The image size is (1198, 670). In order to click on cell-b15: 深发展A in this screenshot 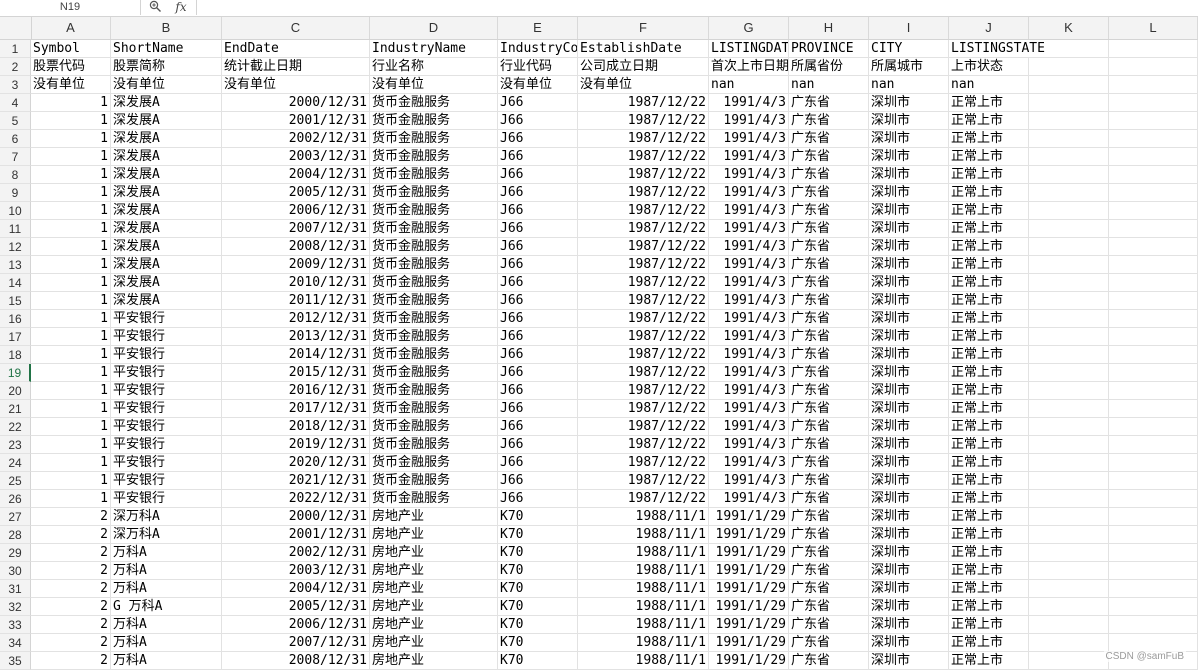, I will do `click(166, 301)`.